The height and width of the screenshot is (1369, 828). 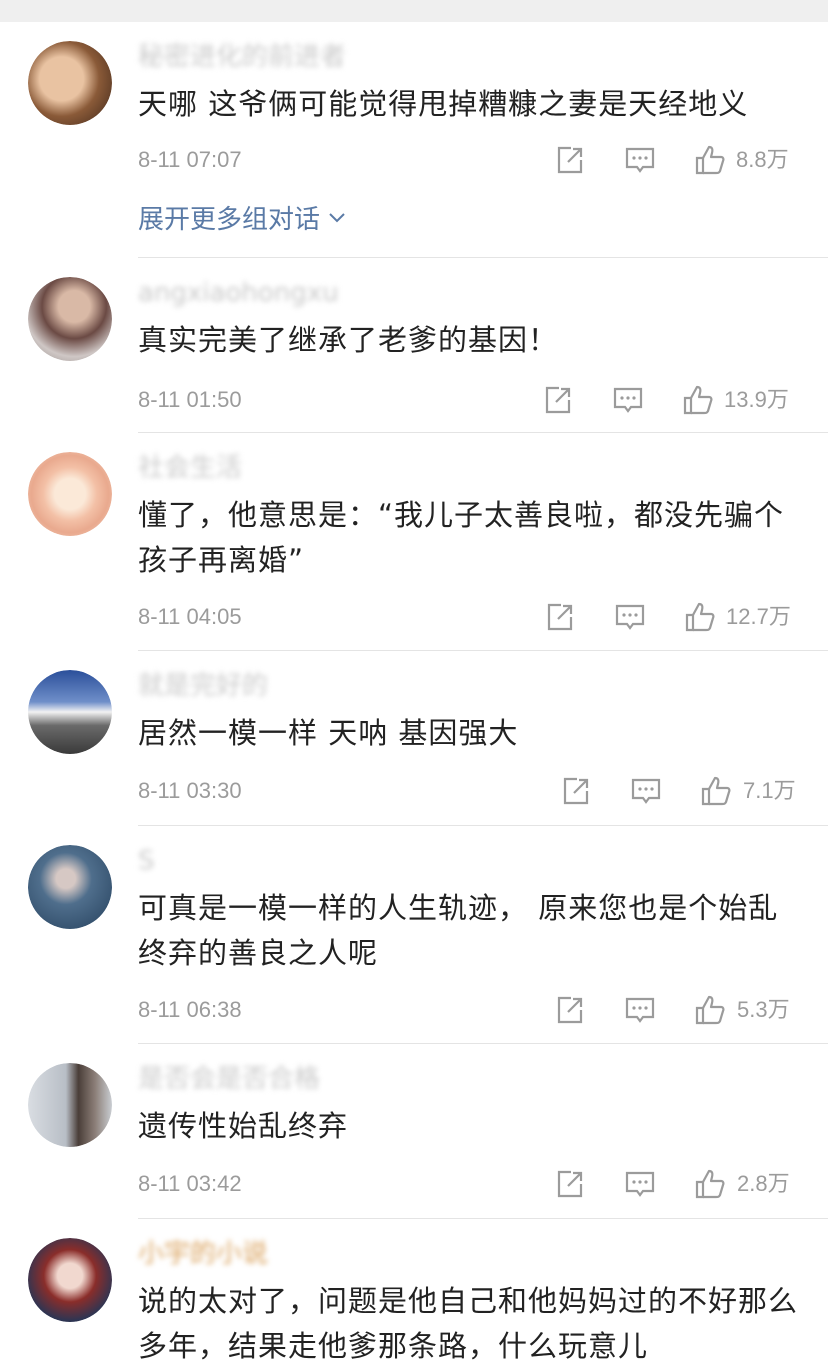 What do you see at coordinates (190, 790) in the screenshot?
I see `timestamp: 8-11 03:30` at bounding box center [190, 790].